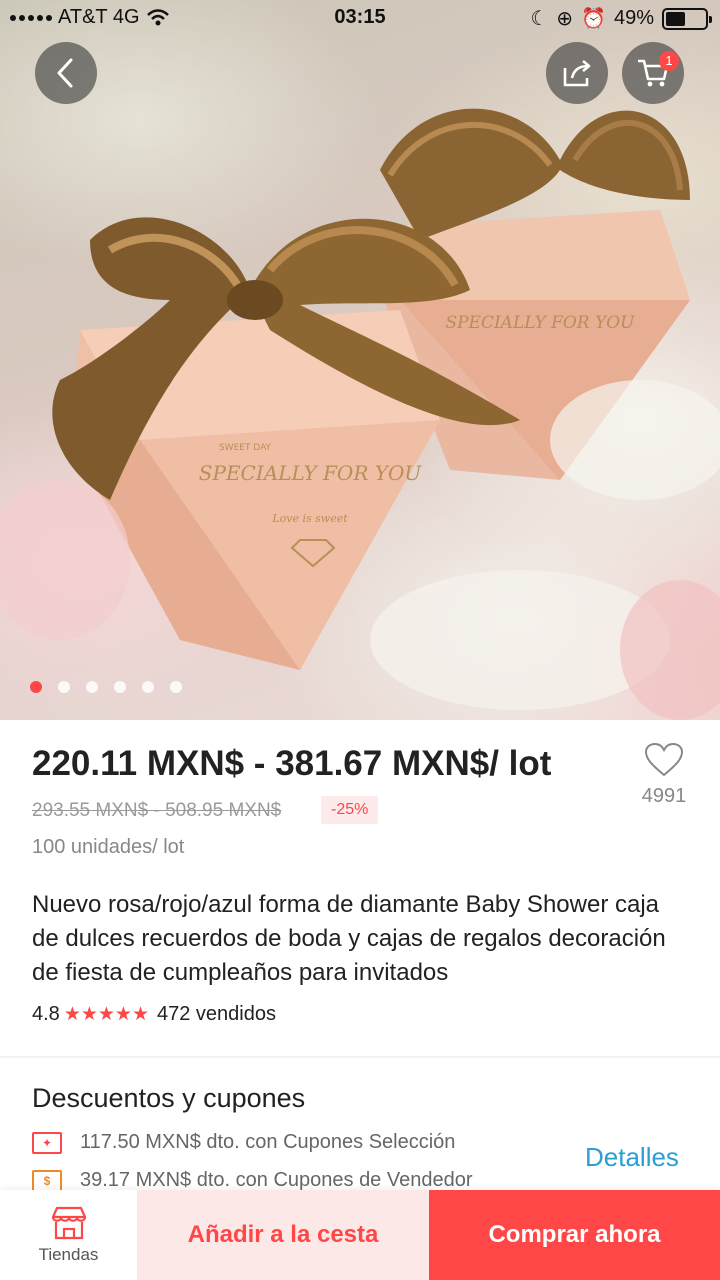 The width and height of the screenshot is (720, 1280). Describe the element at coordinates (574, 1235) in the screenshot. I see `buy-now-button: Comprar ahora` at that location.